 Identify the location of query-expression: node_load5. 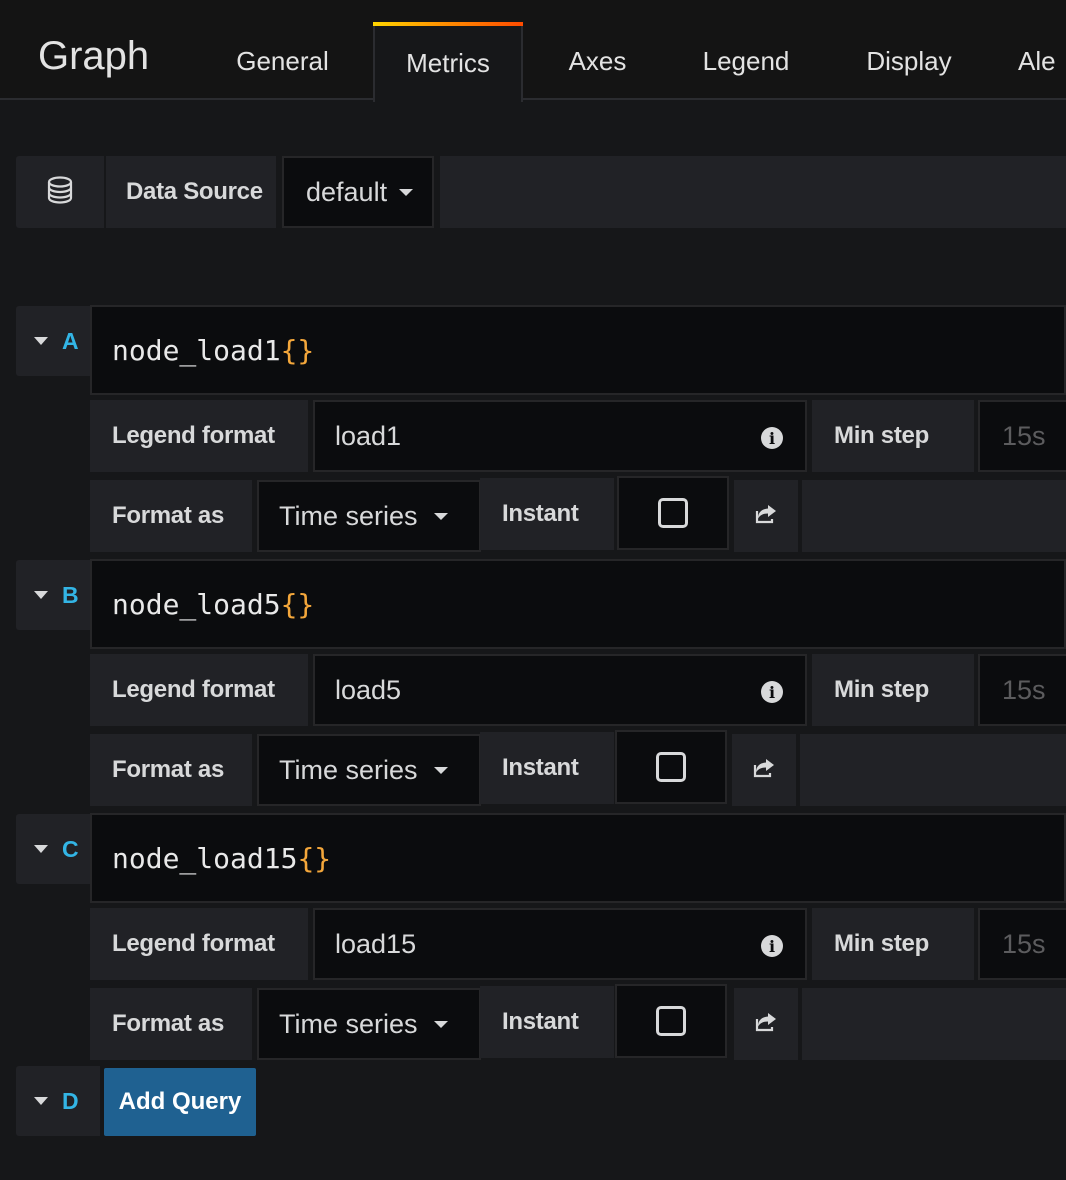
(196, 604).